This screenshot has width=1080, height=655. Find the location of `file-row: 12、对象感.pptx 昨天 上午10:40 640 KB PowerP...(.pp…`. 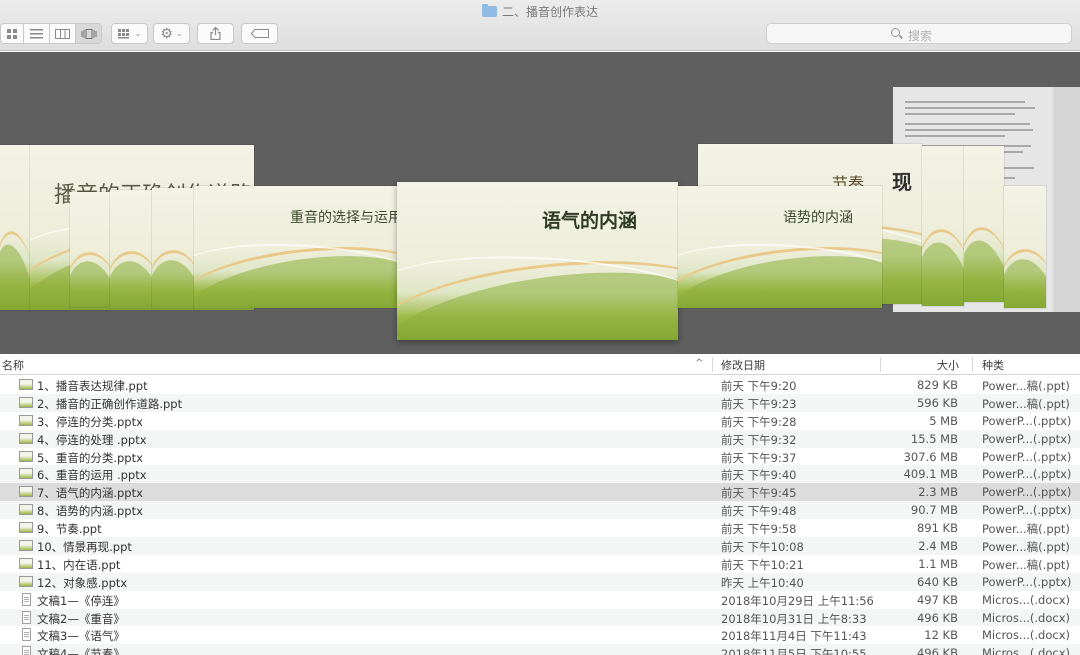

file-row: 12、对象感.pptx 昨天 上午10:40 640 KB PowerP...(.pp… is located at coordinates (540, 581).